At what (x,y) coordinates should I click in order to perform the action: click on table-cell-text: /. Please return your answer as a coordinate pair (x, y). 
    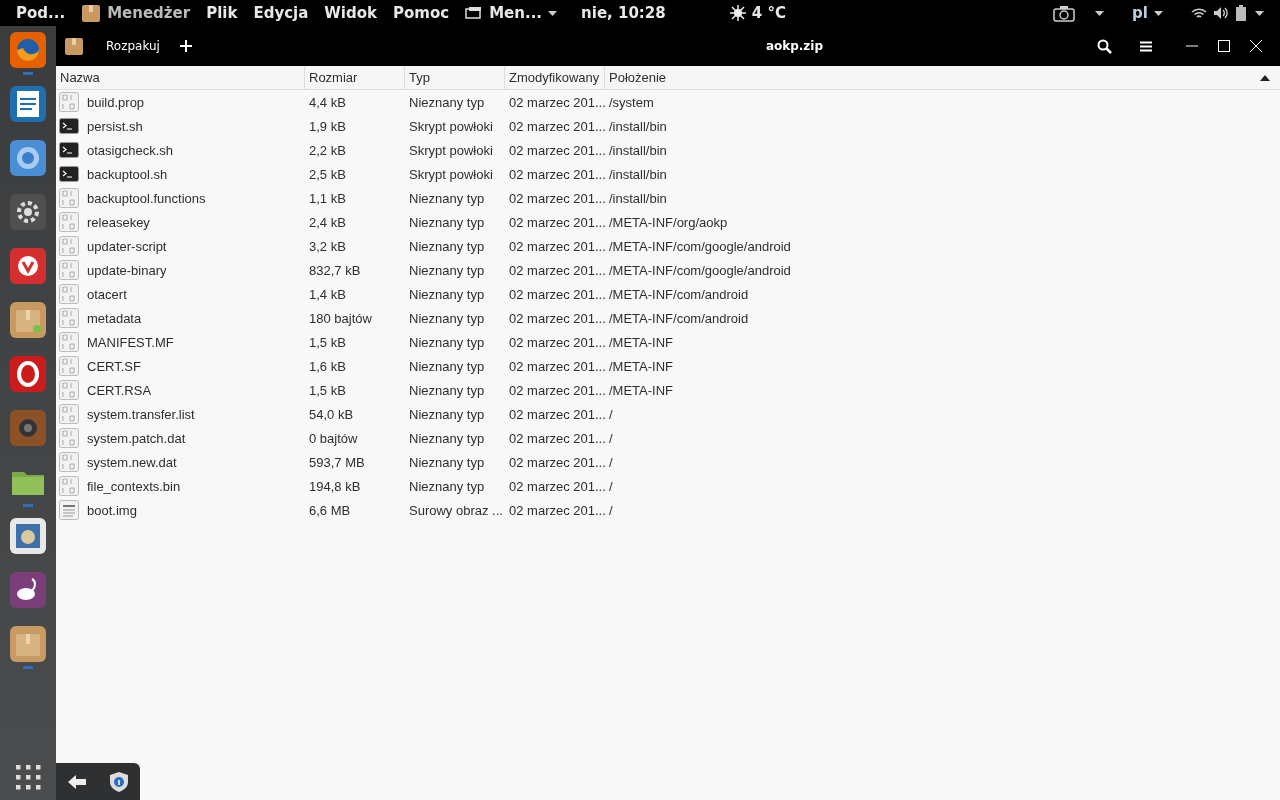
    Looking at the image, I should click on (611, 510).